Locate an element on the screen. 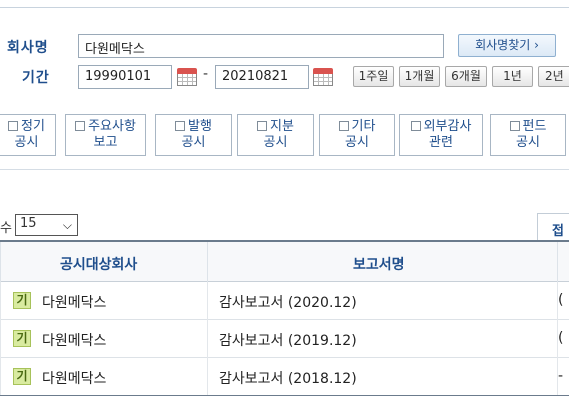 The width and height of the screenshot is (569, 409). category-label: 펀드 is located at coordinates (534, 126).